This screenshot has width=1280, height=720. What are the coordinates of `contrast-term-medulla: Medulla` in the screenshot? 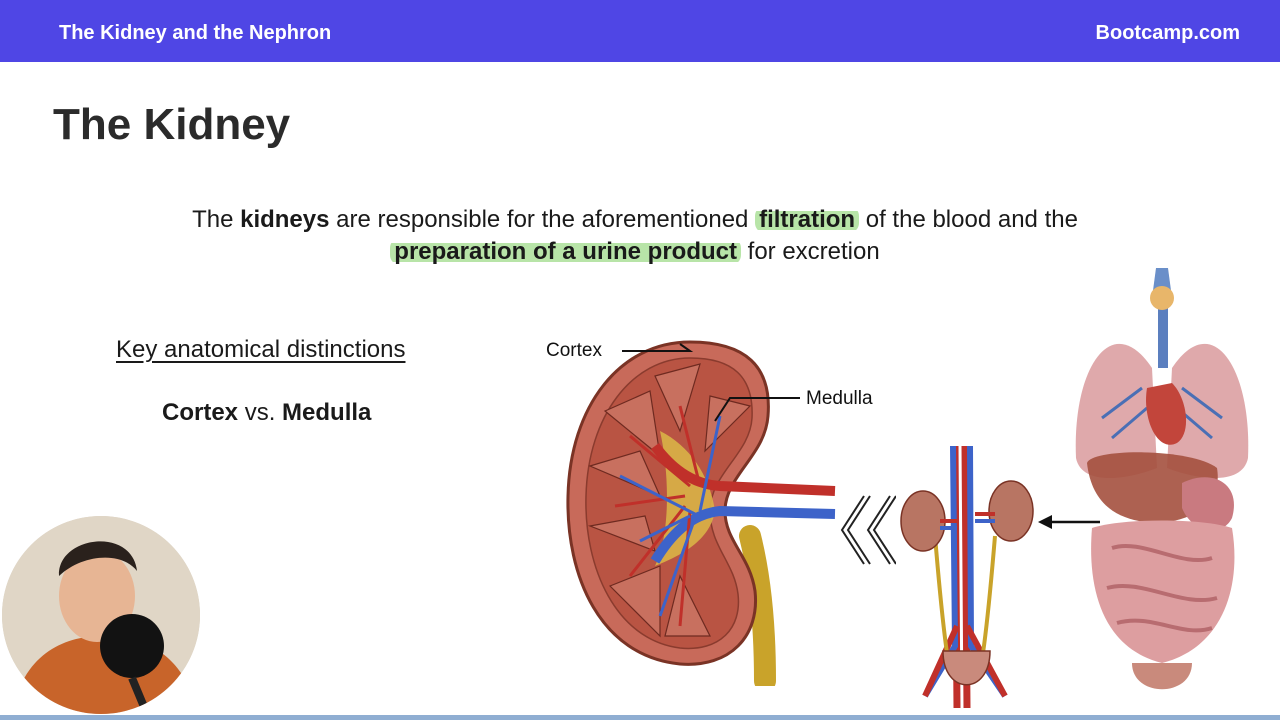 It's located at (327, 412).